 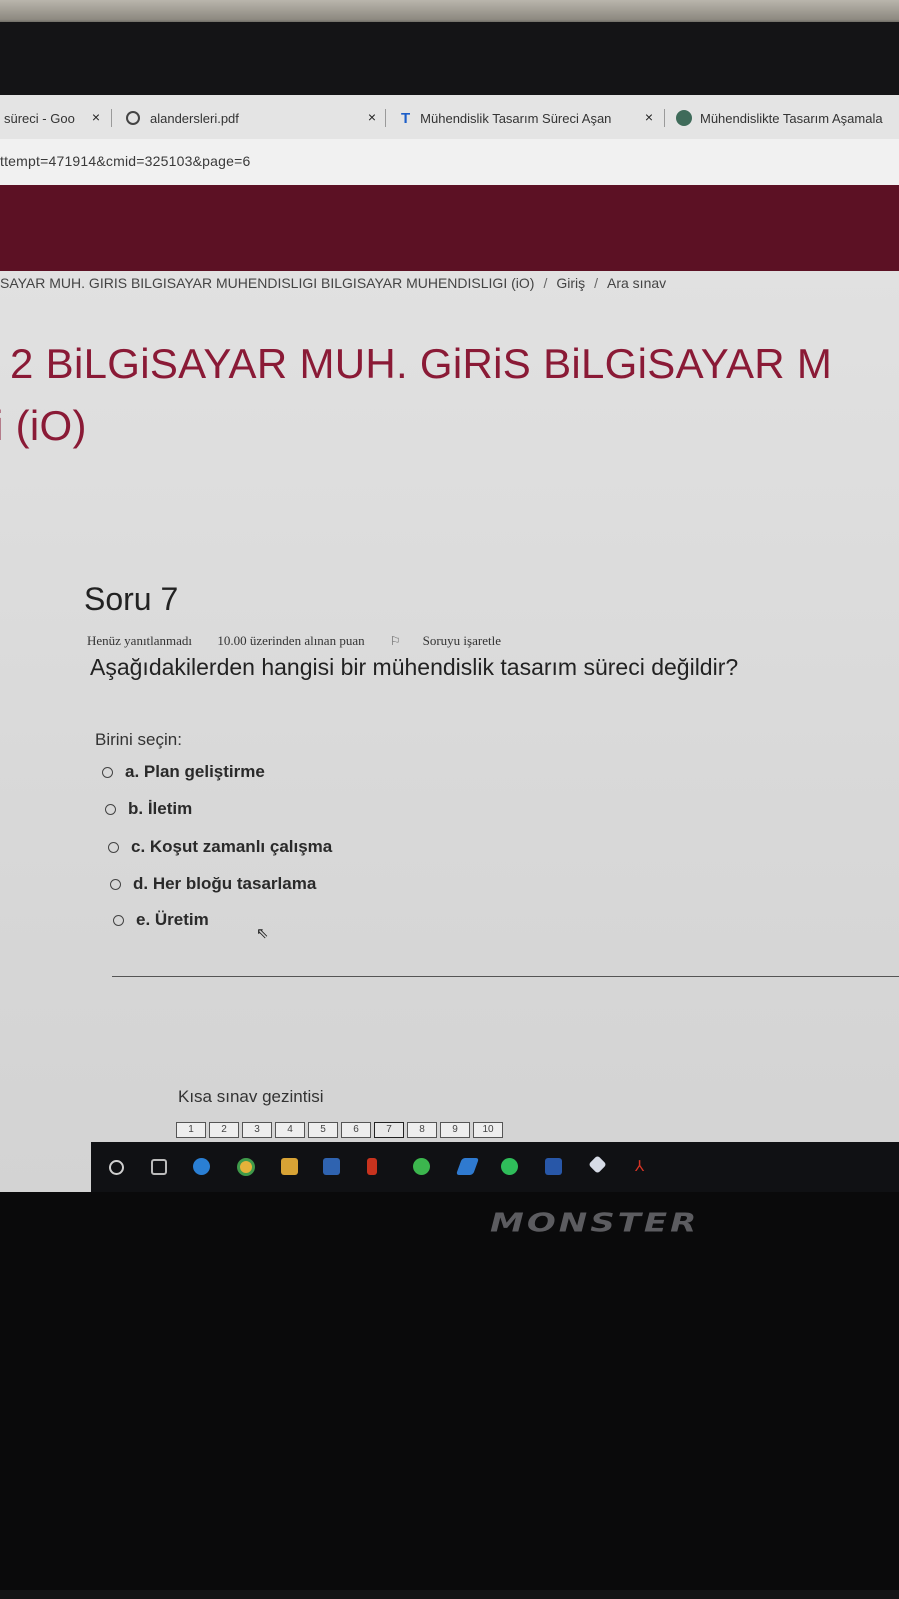 What do you see at coordinates (191, 1130) in the screenshot?
I see `quiz-nav-page-1: 1` at bounding box center [191, 1130].